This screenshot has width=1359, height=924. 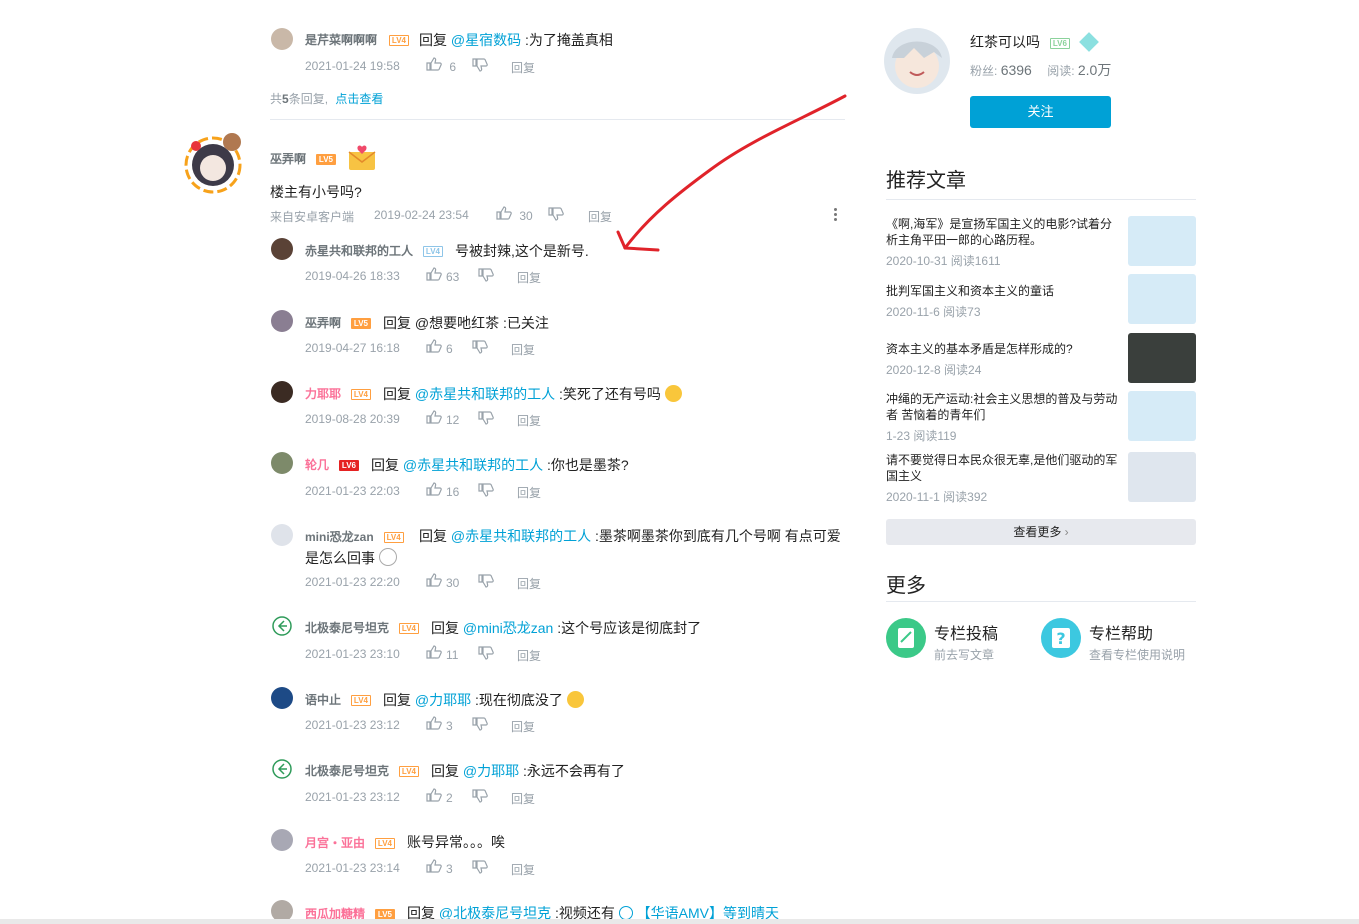 I want to click on recommended-item: 冲绳的无产运动:社会主义思想的普及与劳动者 苦恼着的青年们 1-23 阅读119, so click(x=1002, y=417).